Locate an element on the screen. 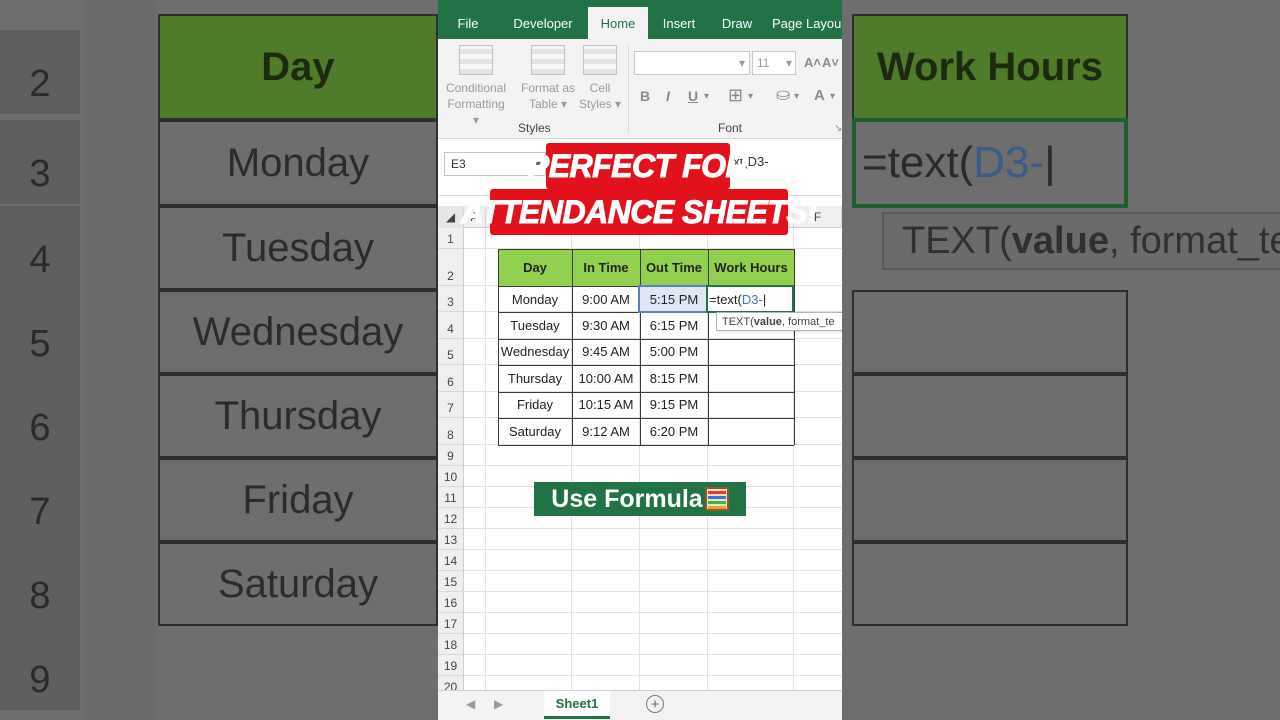  tab-insert: Insert is located at coordinates (679, 23).